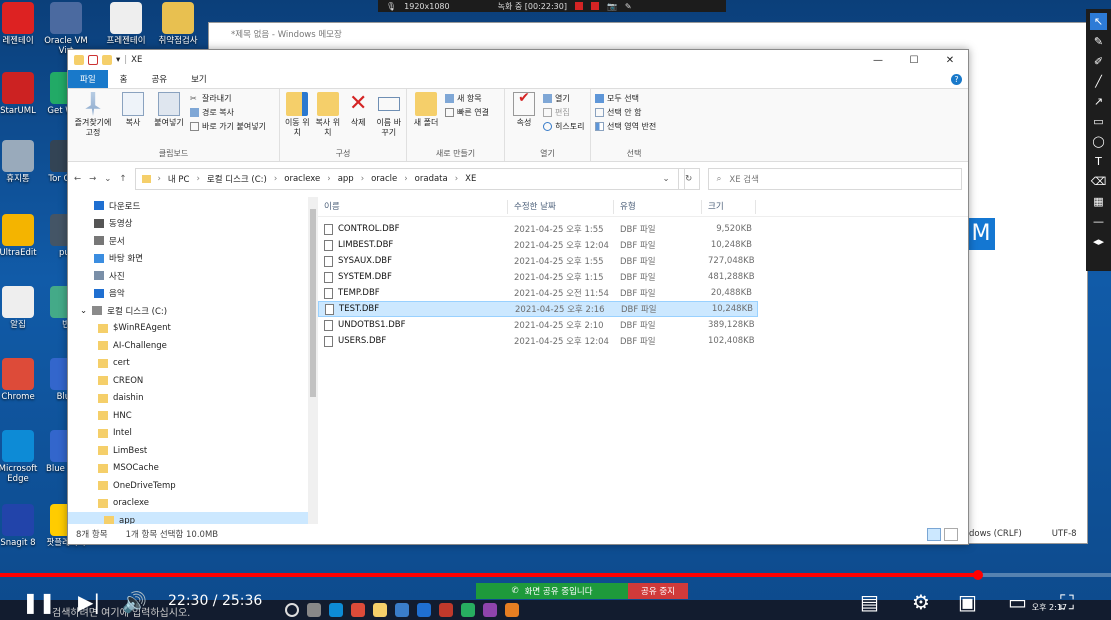 The width and height of the screenshot is (1111, 620). What do you see at coordinates (193, 224) in the screenshot?
I see `nav-item: 동영상` at bounding box center [193, 224].